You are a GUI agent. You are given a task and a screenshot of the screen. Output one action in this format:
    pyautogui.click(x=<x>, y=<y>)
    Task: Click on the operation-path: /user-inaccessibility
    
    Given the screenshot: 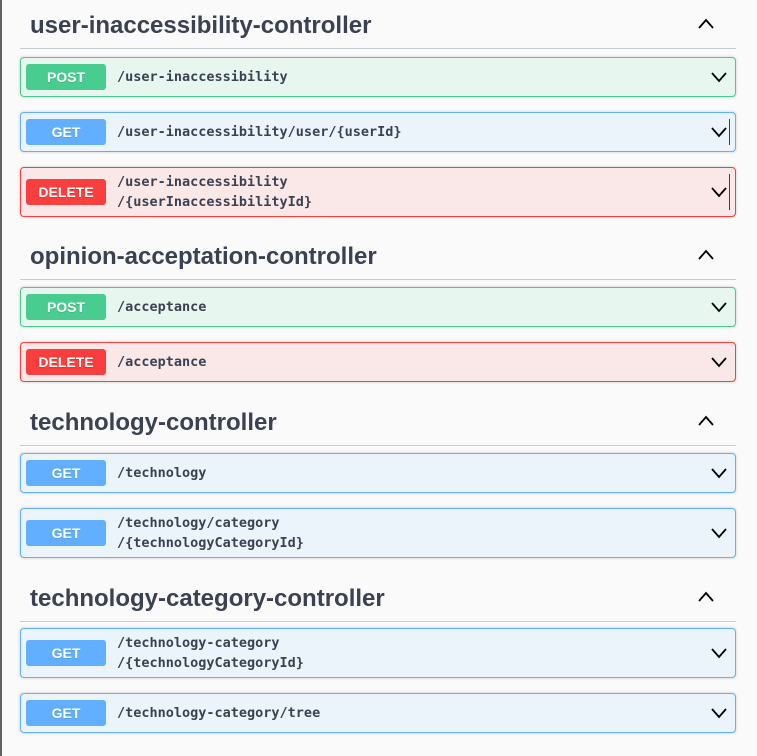 What is the action you would take?
    pyautogui.click(x=202, y=77)
    